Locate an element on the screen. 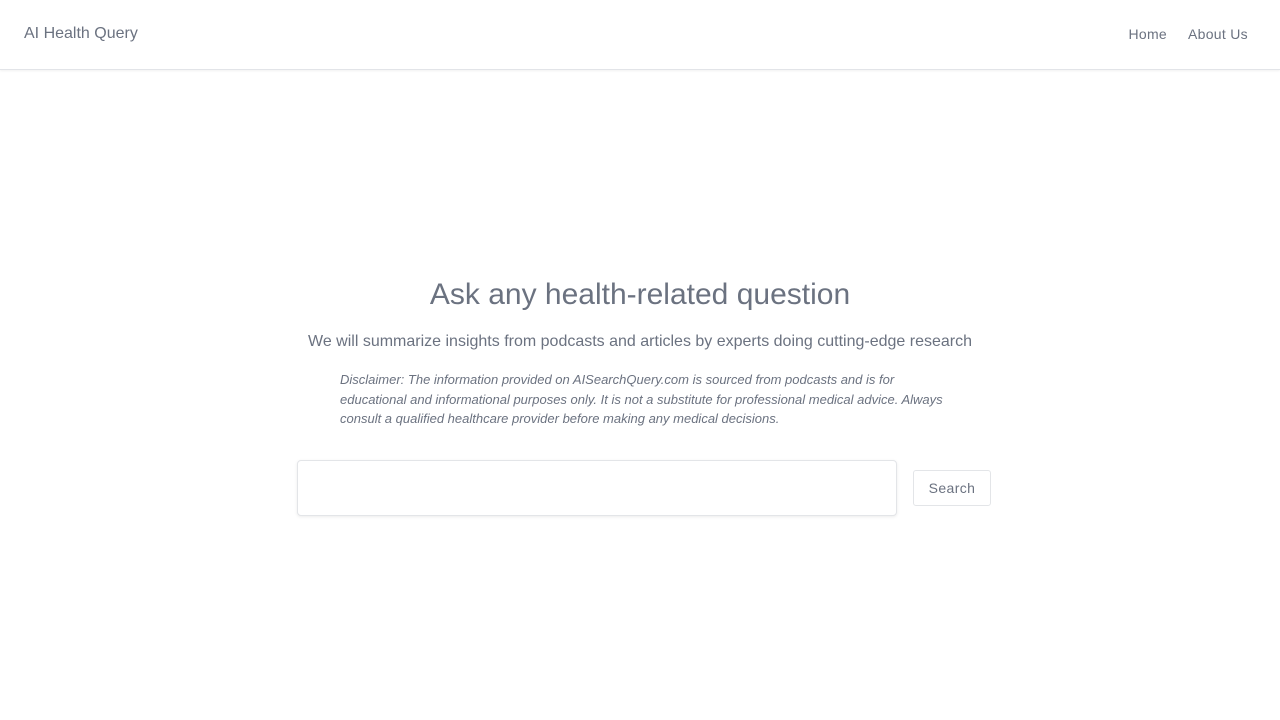  brand-logo-link: AI Health Query is located at coordinates (81, 34).